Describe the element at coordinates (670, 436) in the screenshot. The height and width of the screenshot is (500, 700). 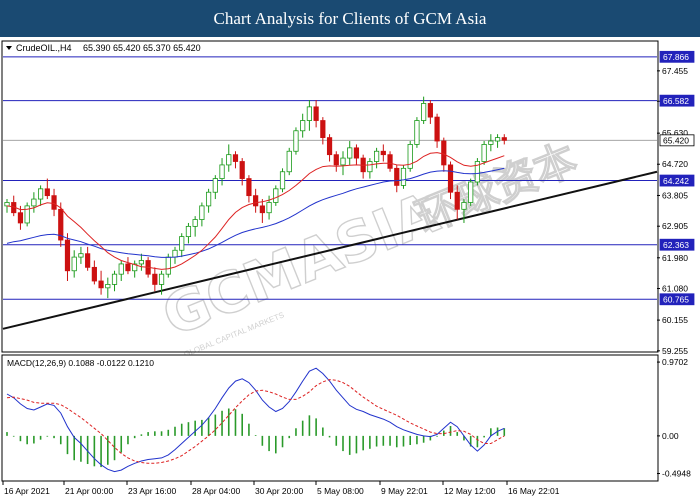
I see `macd-y-tick-label: 0.00` at that location.